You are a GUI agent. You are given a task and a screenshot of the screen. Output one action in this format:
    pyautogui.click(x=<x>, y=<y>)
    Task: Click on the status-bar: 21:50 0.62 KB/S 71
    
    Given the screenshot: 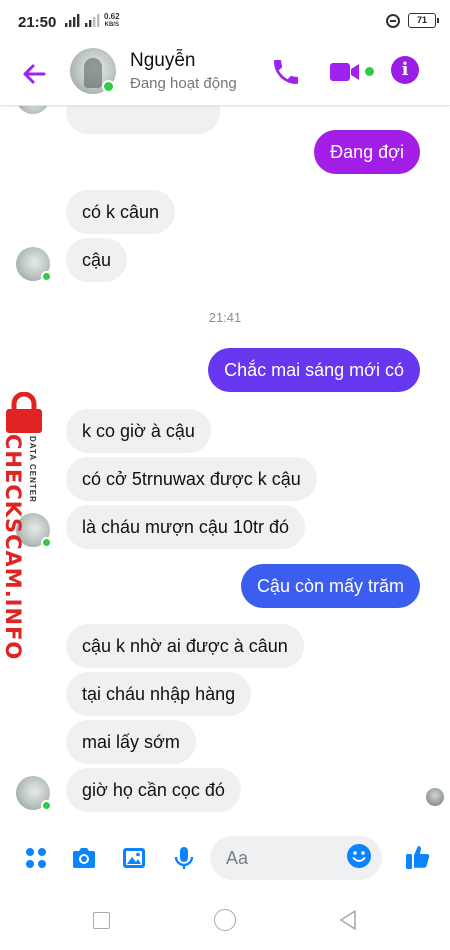 What is the action you would take?
    pyautogui.click(x=225, y=21)
    